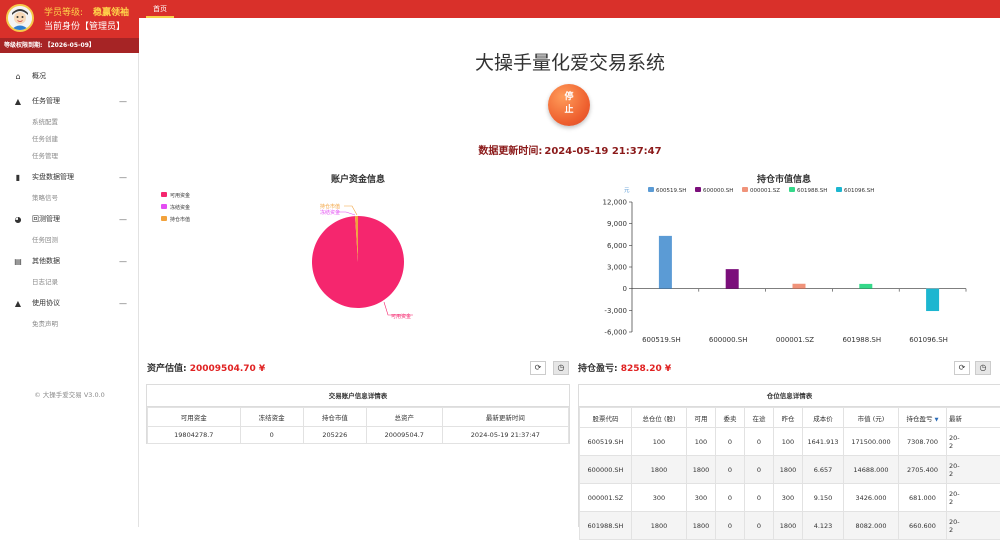  What do you see at coordinates (602, 151) in the screenshot?
I see `update-time-value: 2024-05-19 21:37:47` at bounding box center [602, 151].